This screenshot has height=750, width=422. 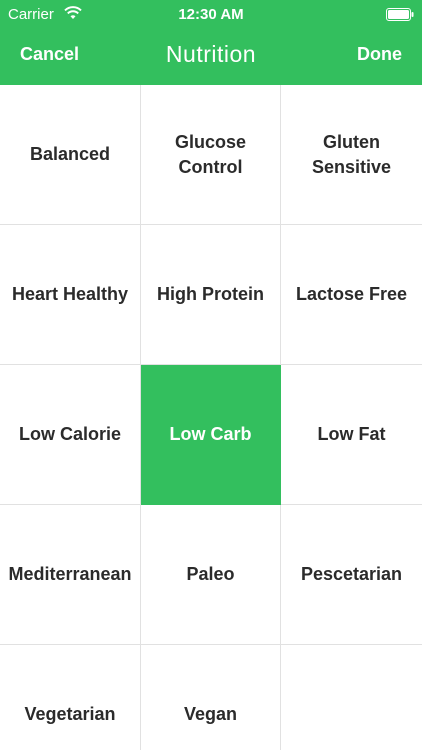 I want to click on option-label: Mediterranean, so click(x=70, y=574).